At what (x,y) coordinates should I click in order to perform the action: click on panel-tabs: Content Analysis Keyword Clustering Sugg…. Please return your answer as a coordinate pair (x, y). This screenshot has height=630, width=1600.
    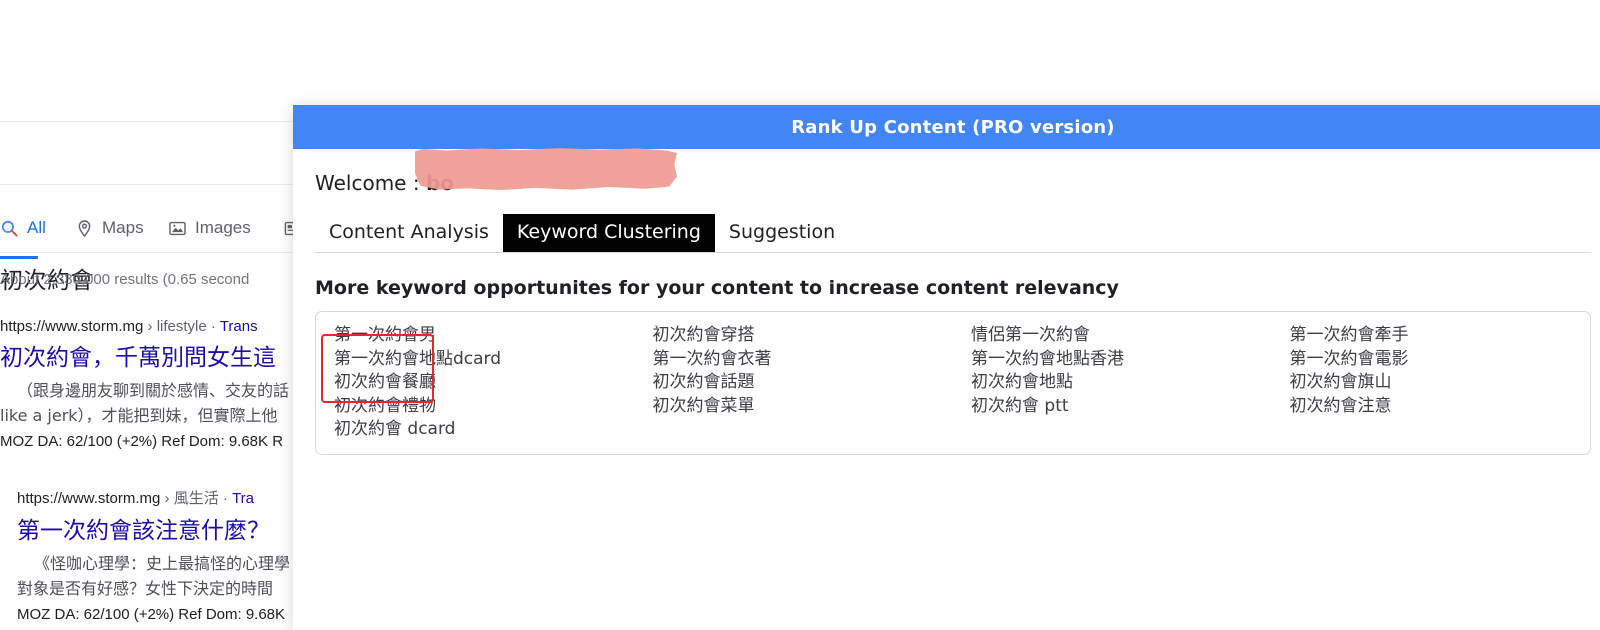
    Looking at the image, I should click on (953, 231).